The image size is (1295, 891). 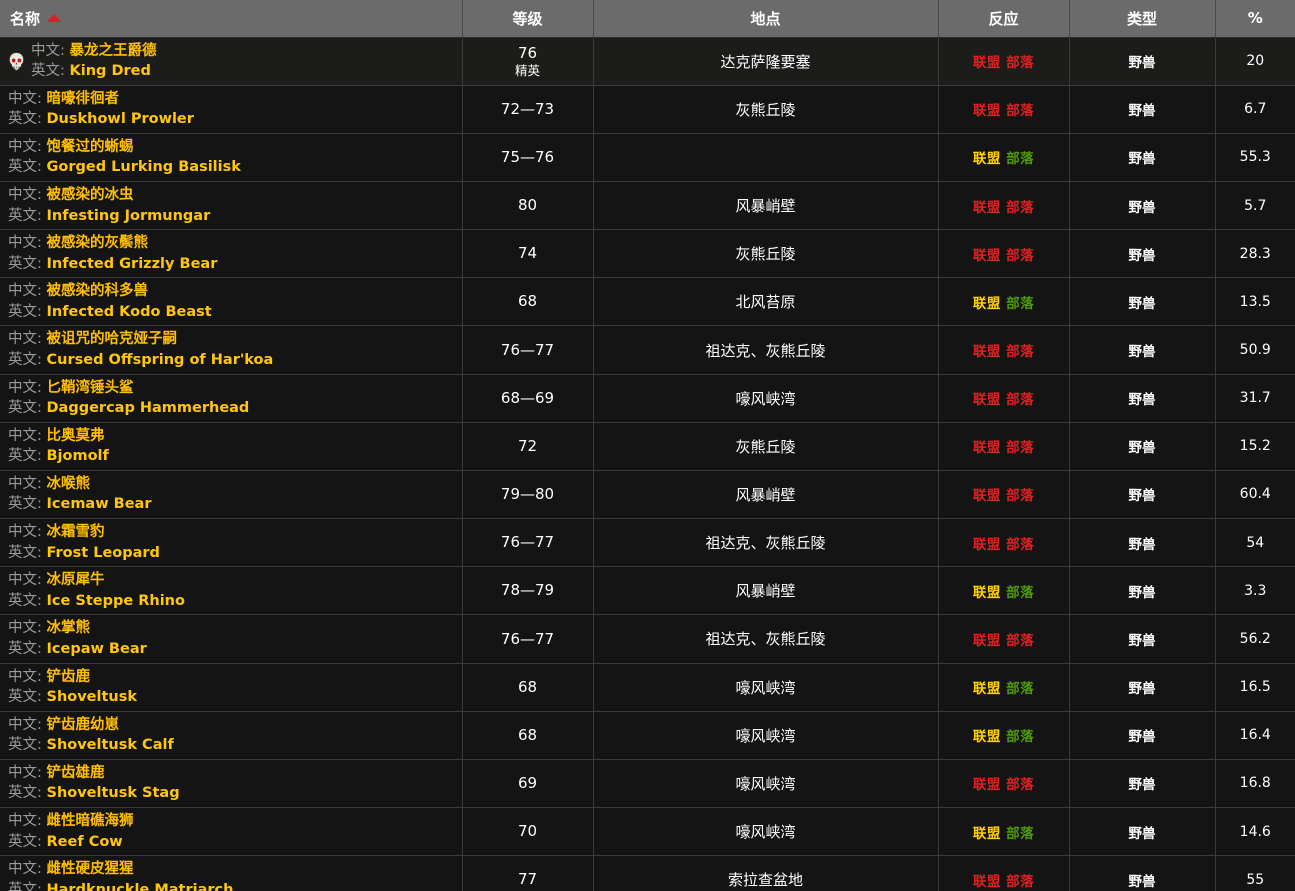 I want to click on npc-name-english-link: Bjomolf, so click(x=78, y=456).